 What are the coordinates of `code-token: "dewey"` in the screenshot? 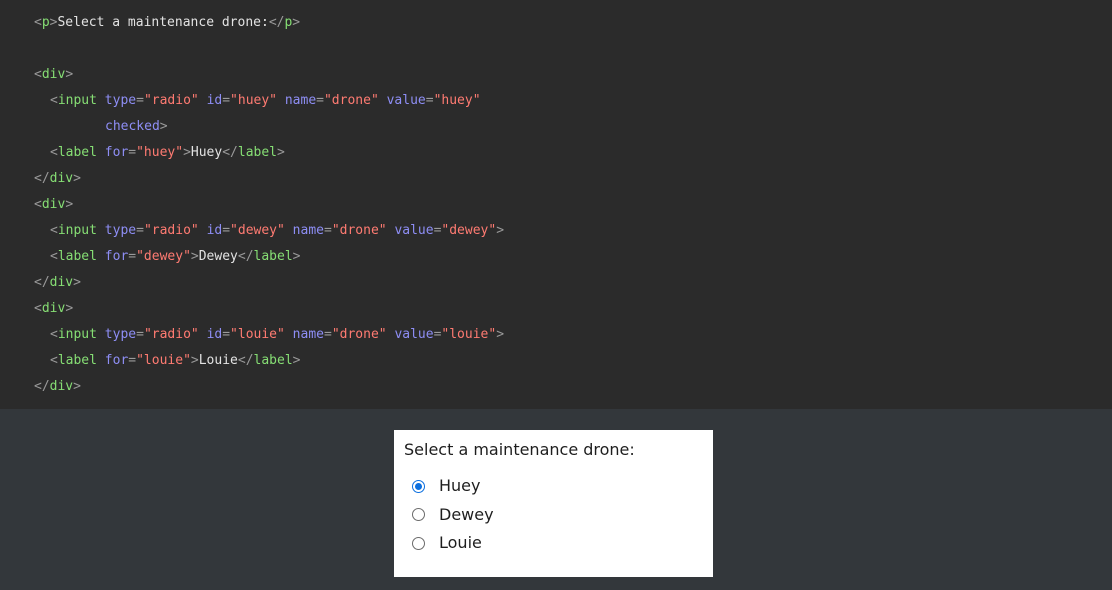 It's located at (469, 230).